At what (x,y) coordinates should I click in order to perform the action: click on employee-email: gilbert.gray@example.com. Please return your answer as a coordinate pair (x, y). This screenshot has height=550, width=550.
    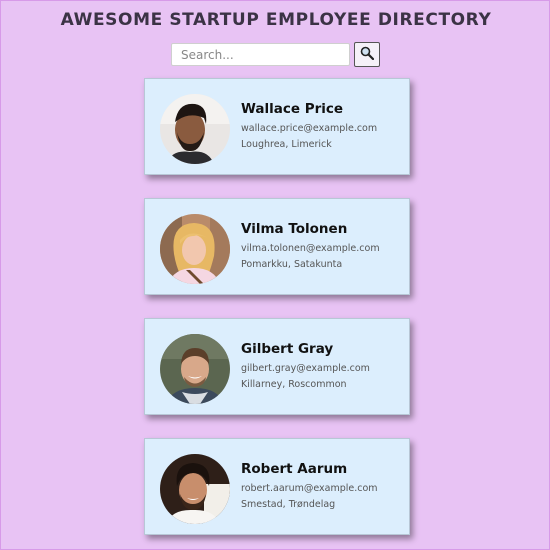
    Looking at the image, I should click on (305, 368).